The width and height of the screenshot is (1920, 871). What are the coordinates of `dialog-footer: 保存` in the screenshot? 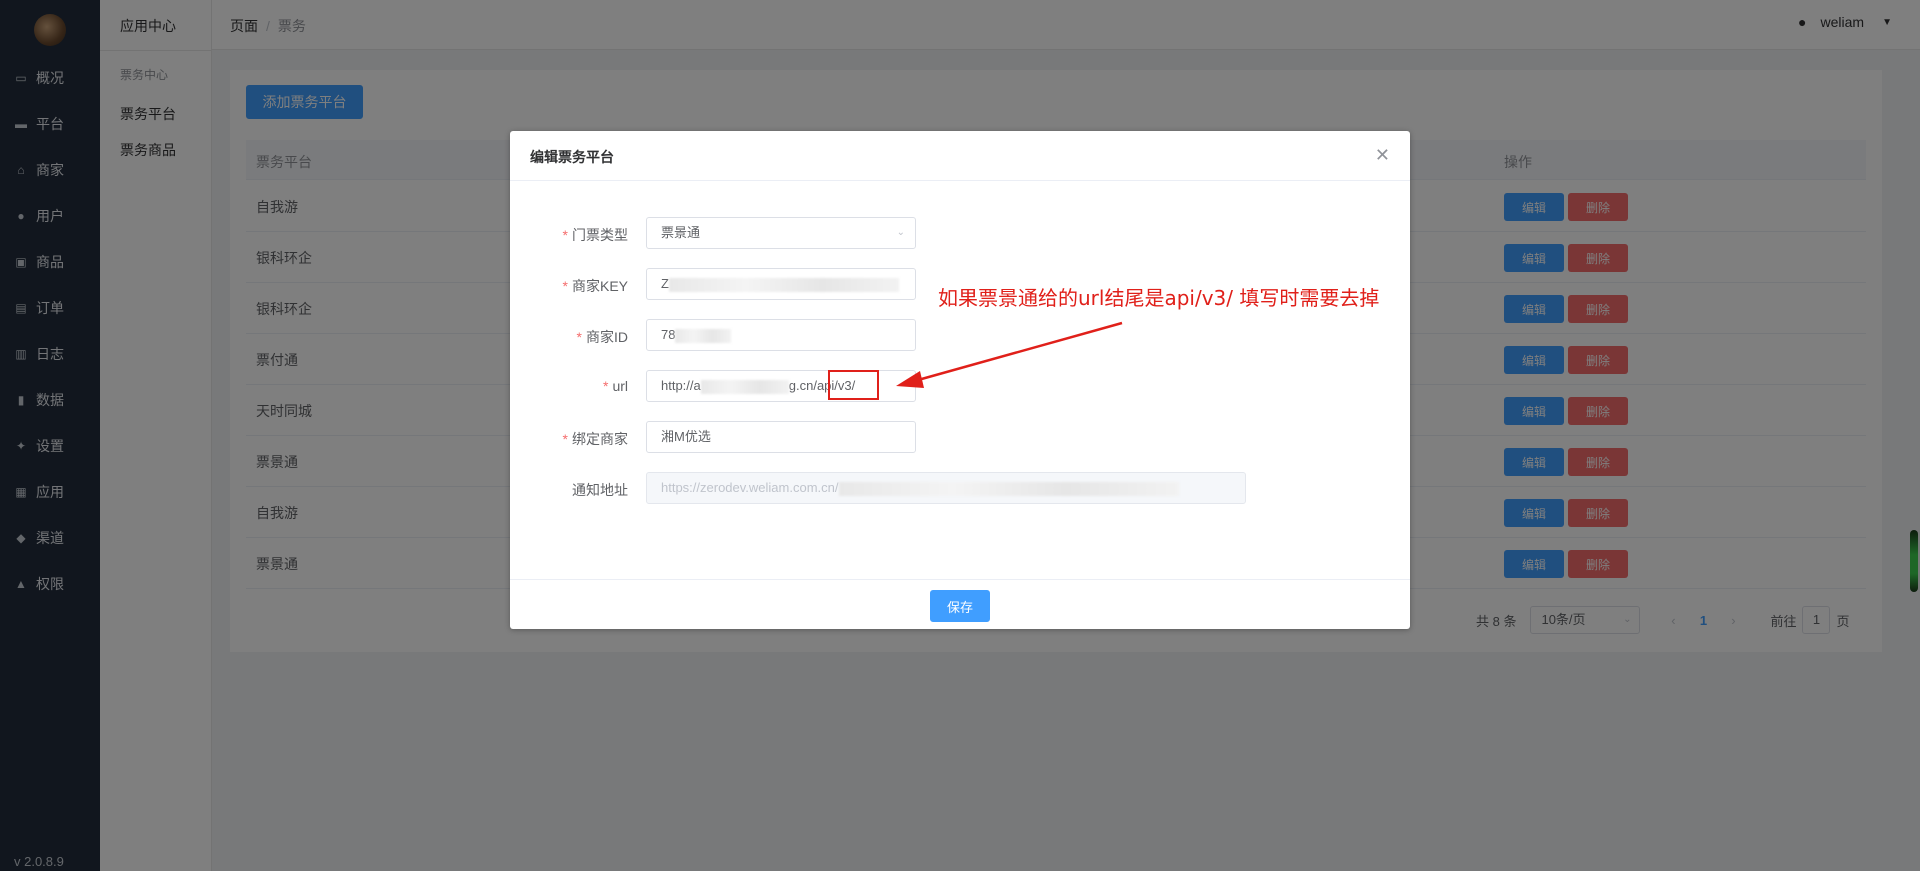 It's located at (960, 604).